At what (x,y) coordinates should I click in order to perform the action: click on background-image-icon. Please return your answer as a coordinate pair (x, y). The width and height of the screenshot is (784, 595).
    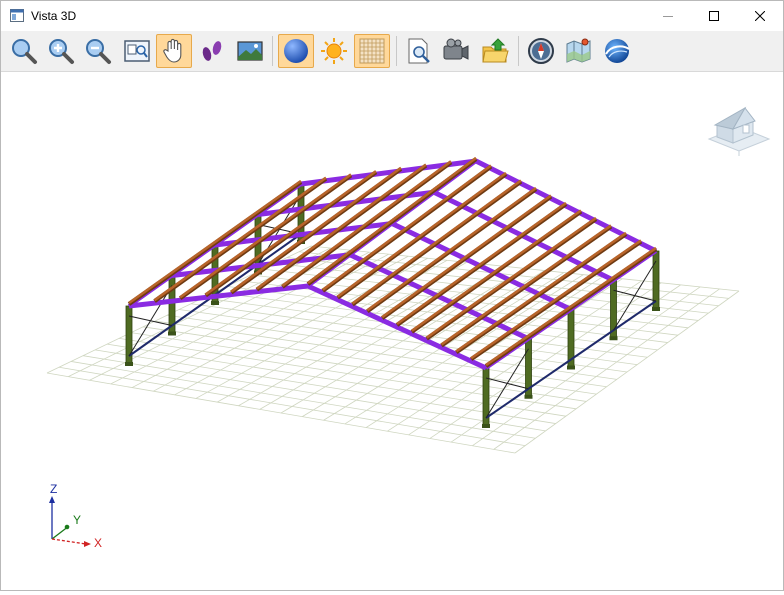
    Looking at the image, I should click on (250, 51).